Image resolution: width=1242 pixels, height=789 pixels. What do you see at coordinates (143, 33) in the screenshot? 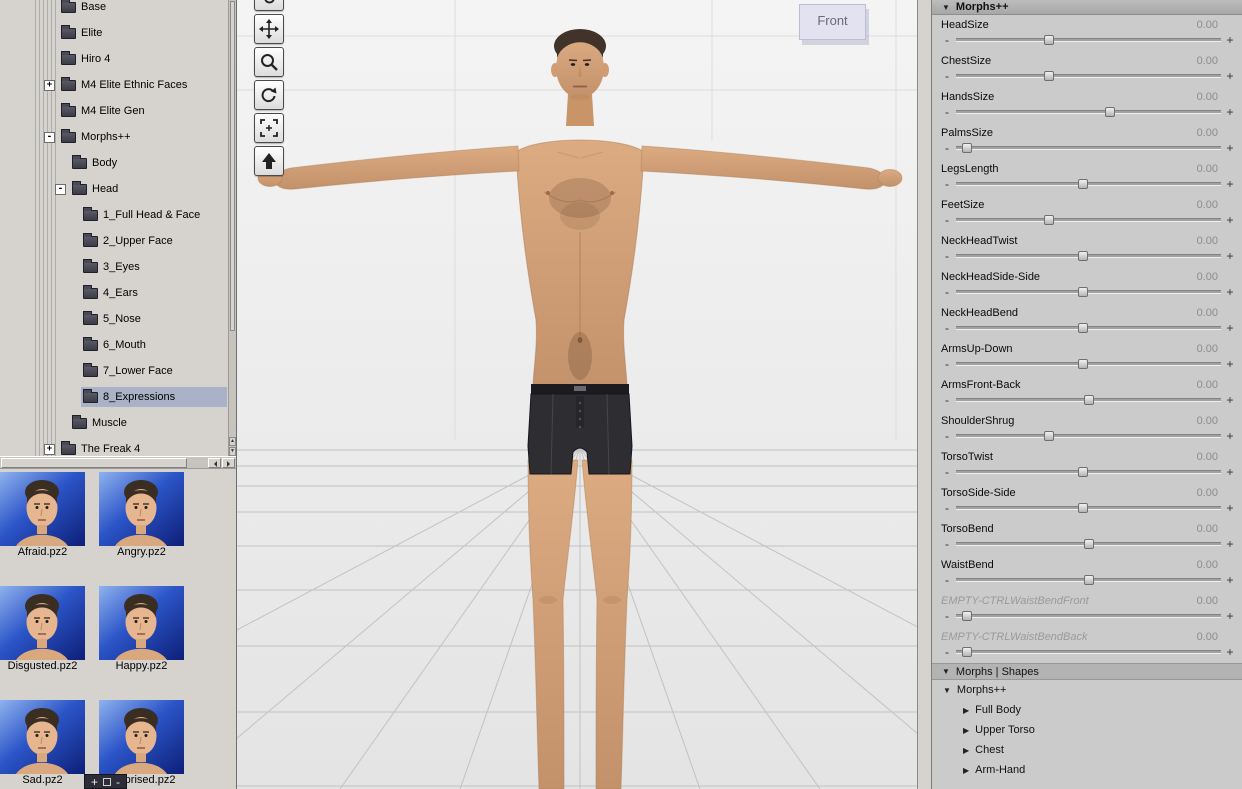
I see `tree-item-content: Elite` at bounding box center [143, 33].